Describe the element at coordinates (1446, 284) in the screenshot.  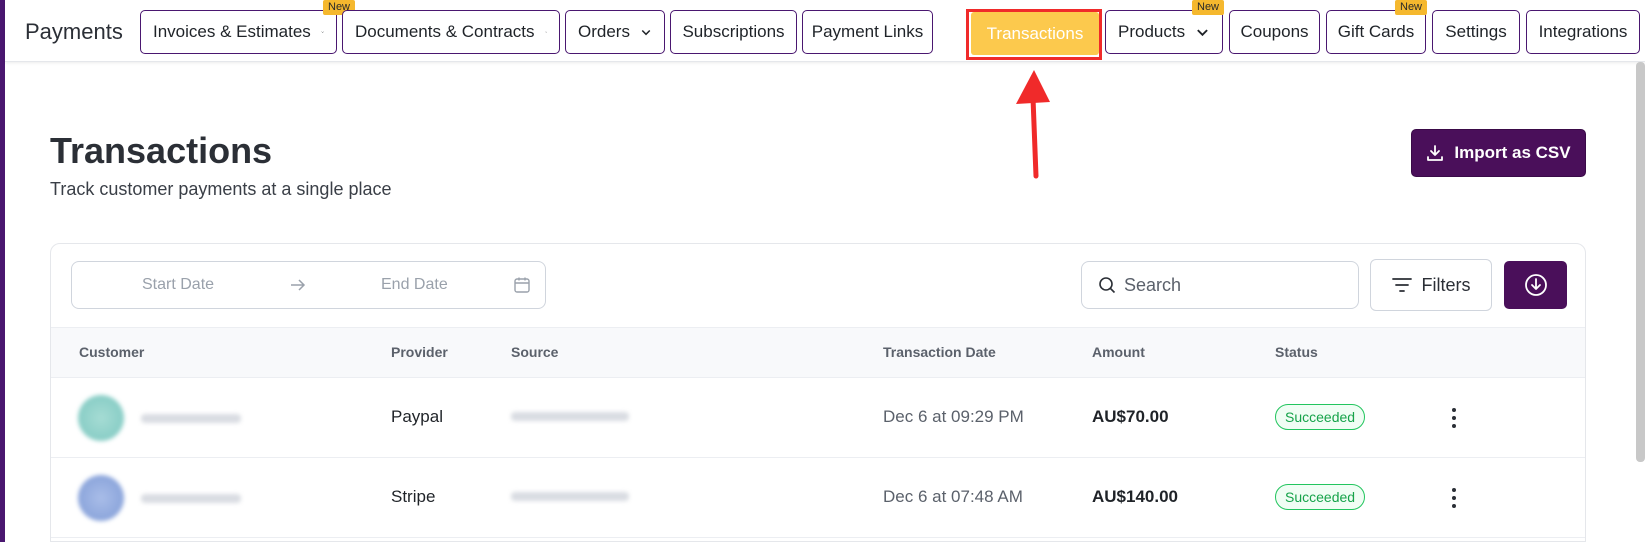
I see `filters-label: Filters` at that location.